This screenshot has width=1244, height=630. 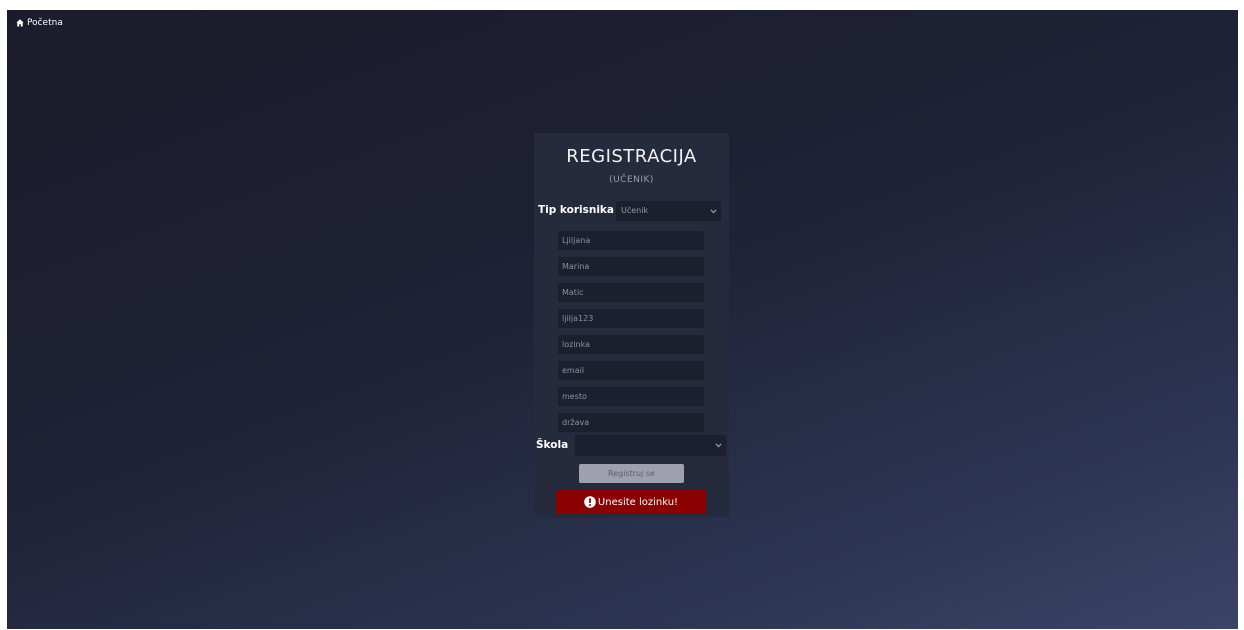 I want to click on user-type-select: Učenik, so click(x=668, y=211).